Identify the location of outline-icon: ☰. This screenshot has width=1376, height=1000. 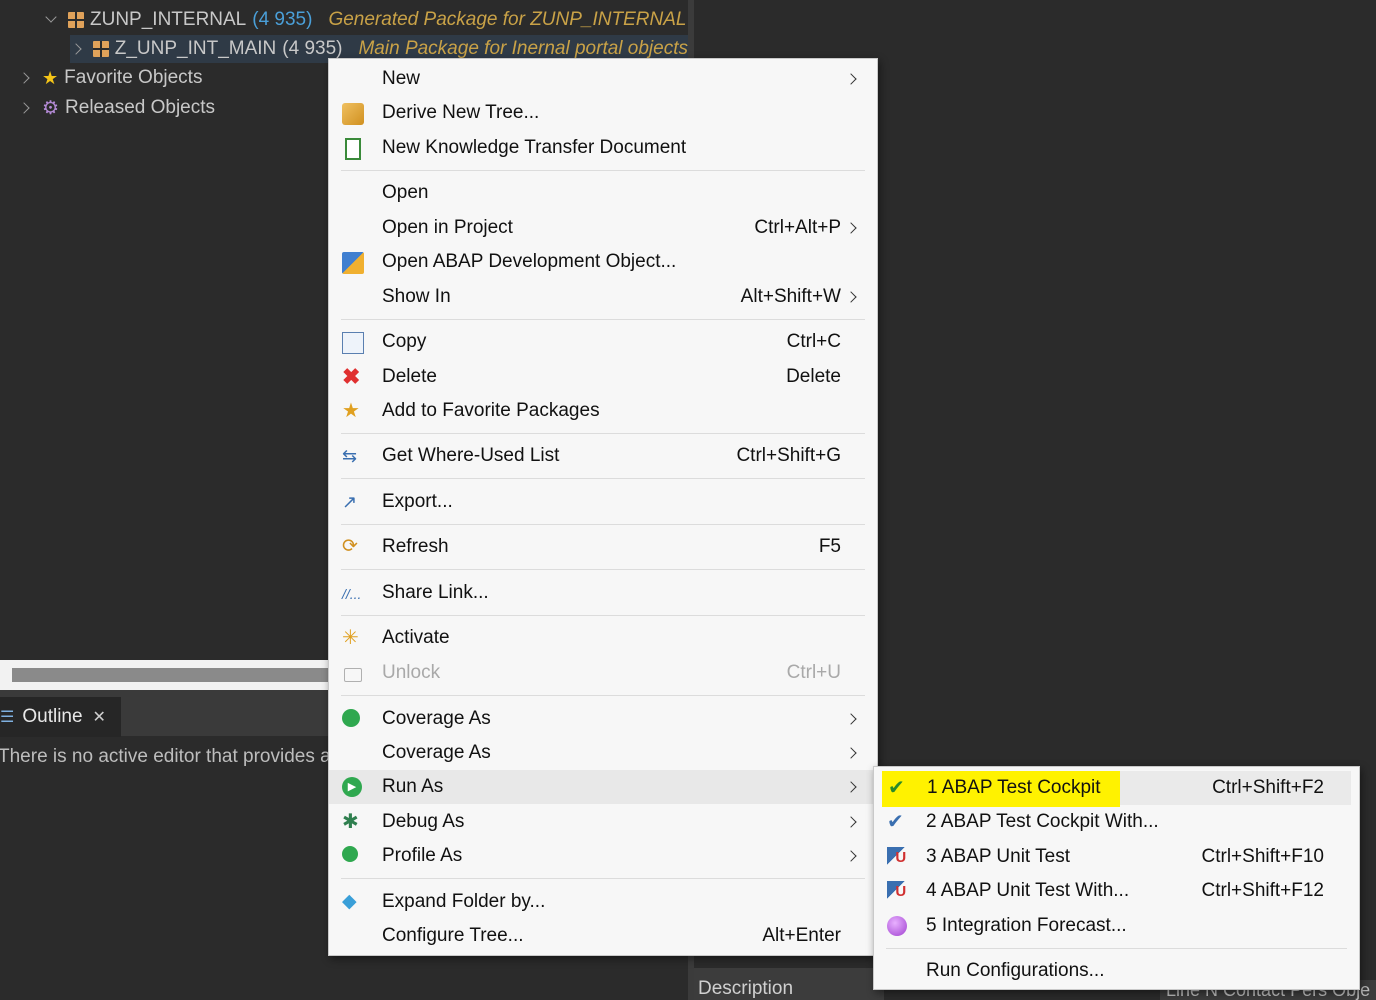
(7, 717).